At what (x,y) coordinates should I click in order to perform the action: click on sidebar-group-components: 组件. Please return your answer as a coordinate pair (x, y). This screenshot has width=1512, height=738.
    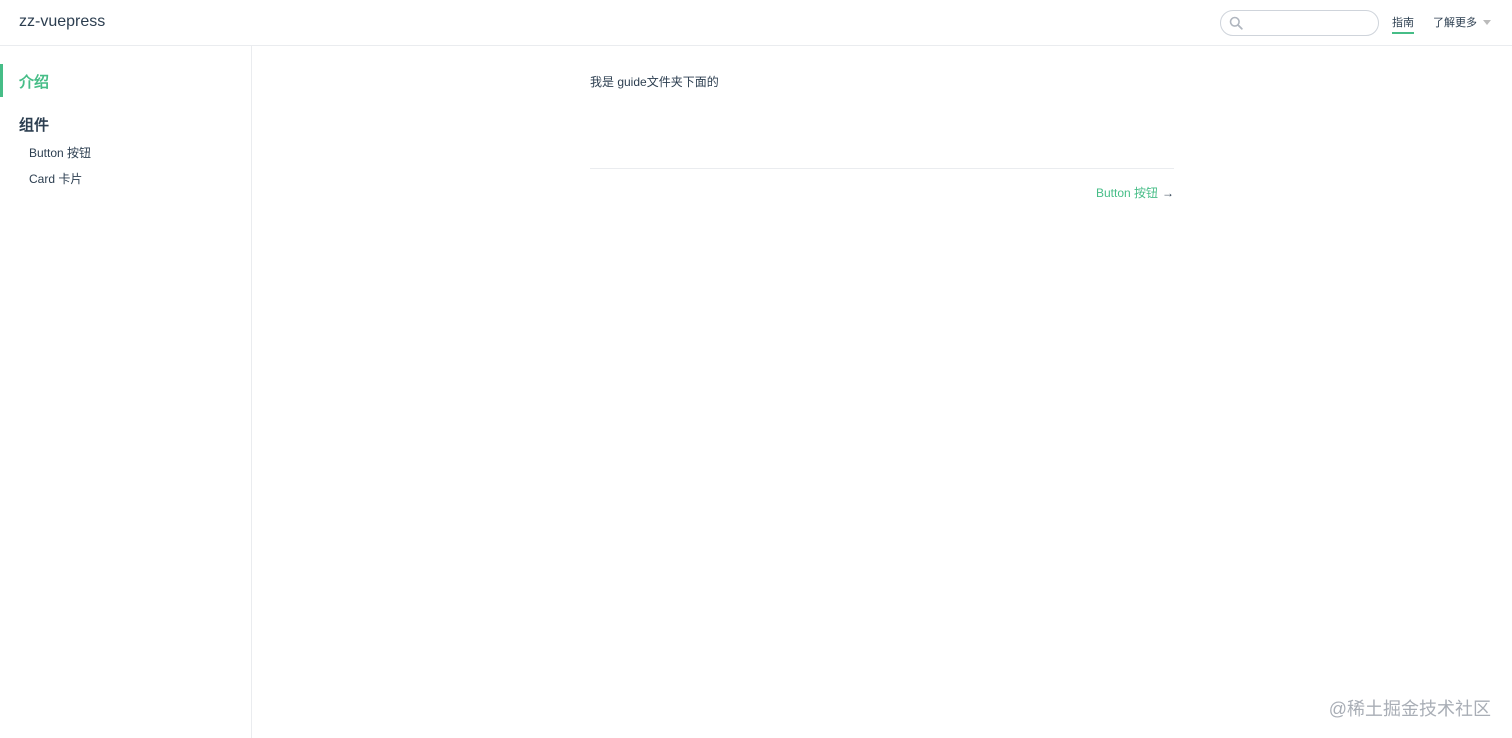
    Looking at the image, I should click on (34, 124).